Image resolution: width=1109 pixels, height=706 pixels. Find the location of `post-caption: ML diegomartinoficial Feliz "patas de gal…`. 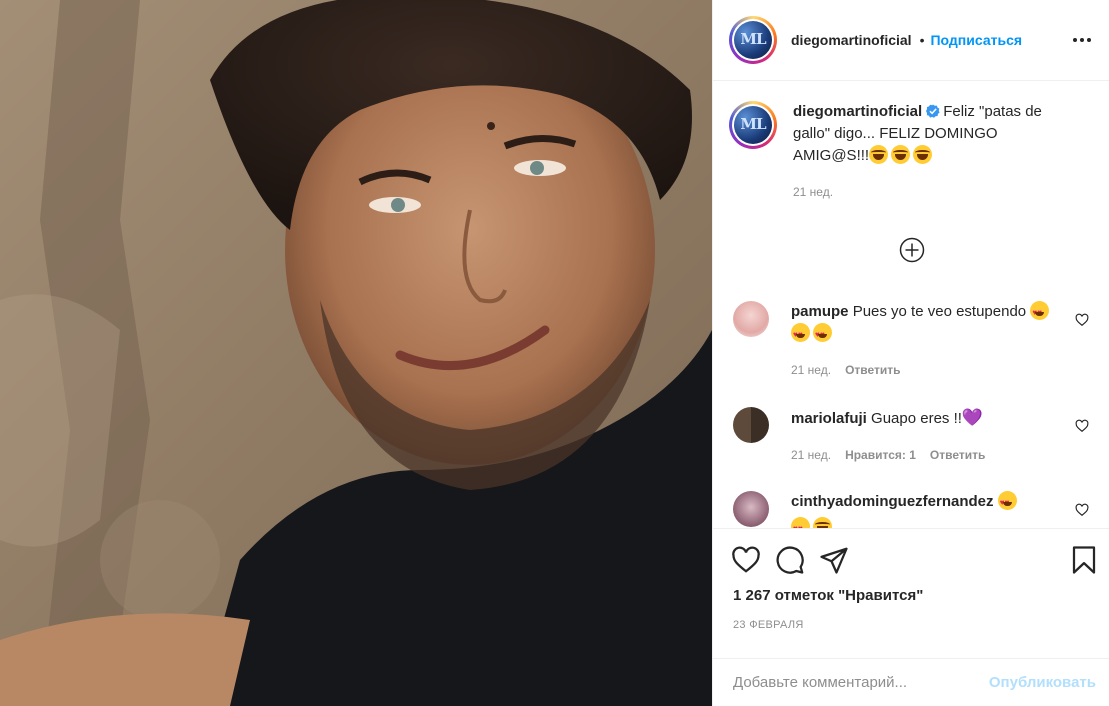

post-caption: ML diegomartinoficial Feliz "patas de gal… is located at coordinates (909, 152).